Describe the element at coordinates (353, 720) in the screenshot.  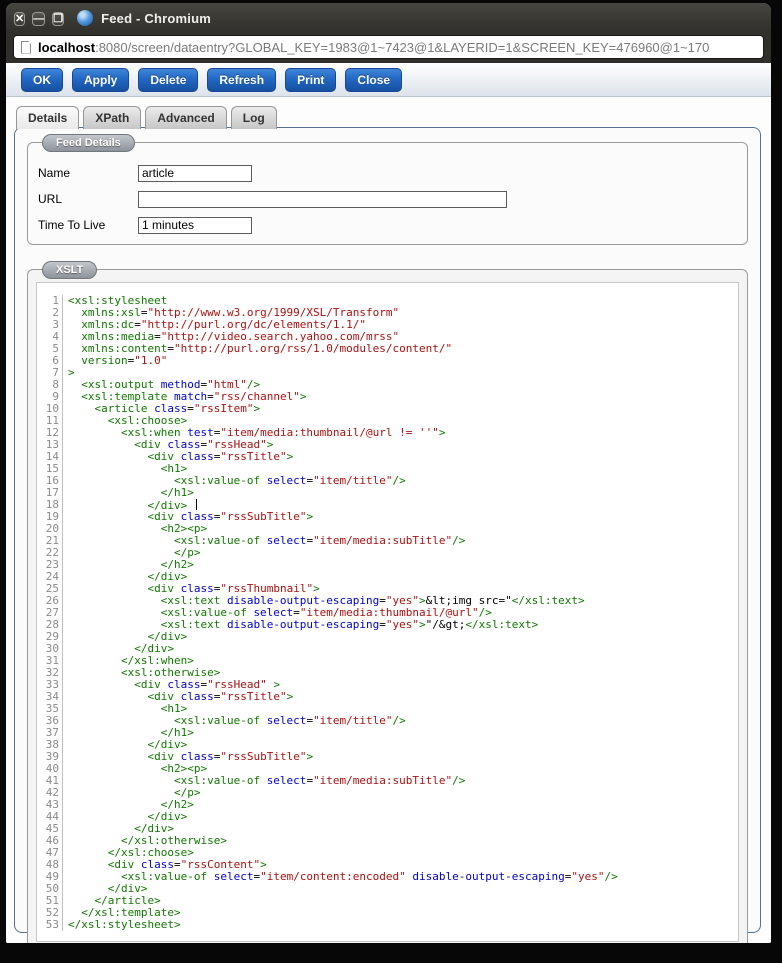
I see `code-token: "item/title"` at that location.